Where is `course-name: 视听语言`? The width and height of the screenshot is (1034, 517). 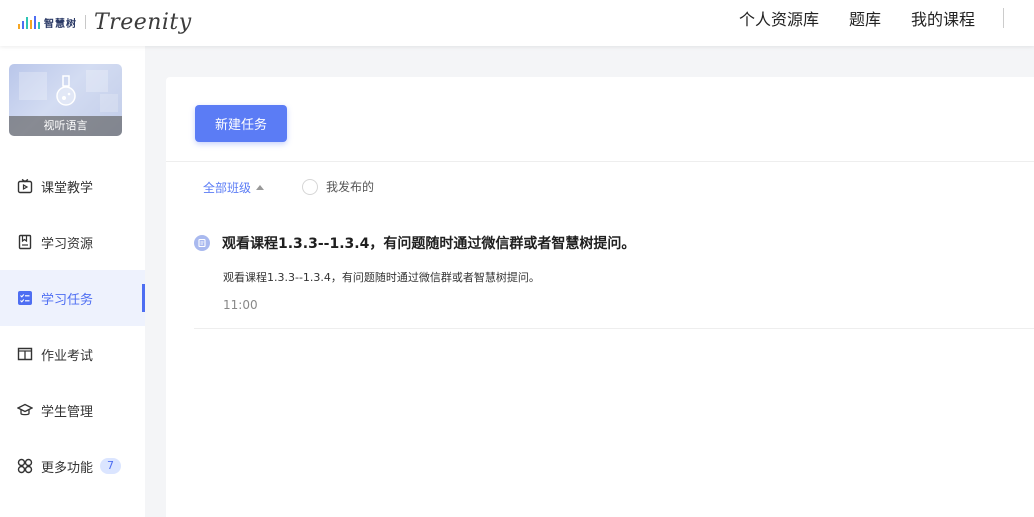
course-name: 视听语言 is located at coordinates (65, 126).